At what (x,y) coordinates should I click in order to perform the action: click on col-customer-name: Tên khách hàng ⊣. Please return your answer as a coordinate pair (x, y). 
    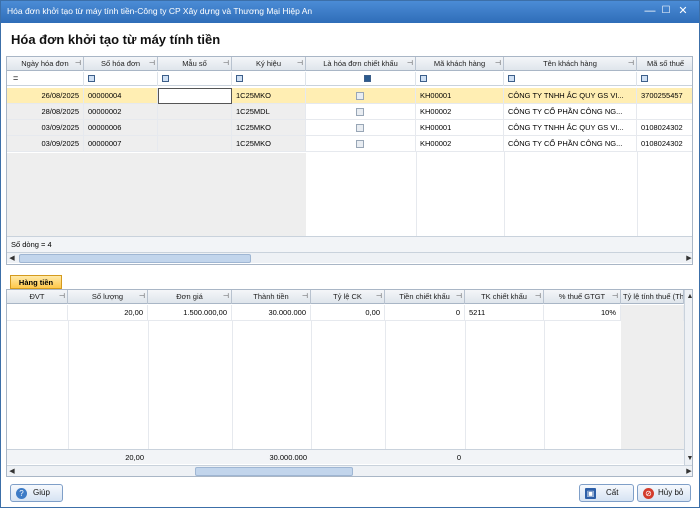
    Looking at the image, I should click on (570, 64).